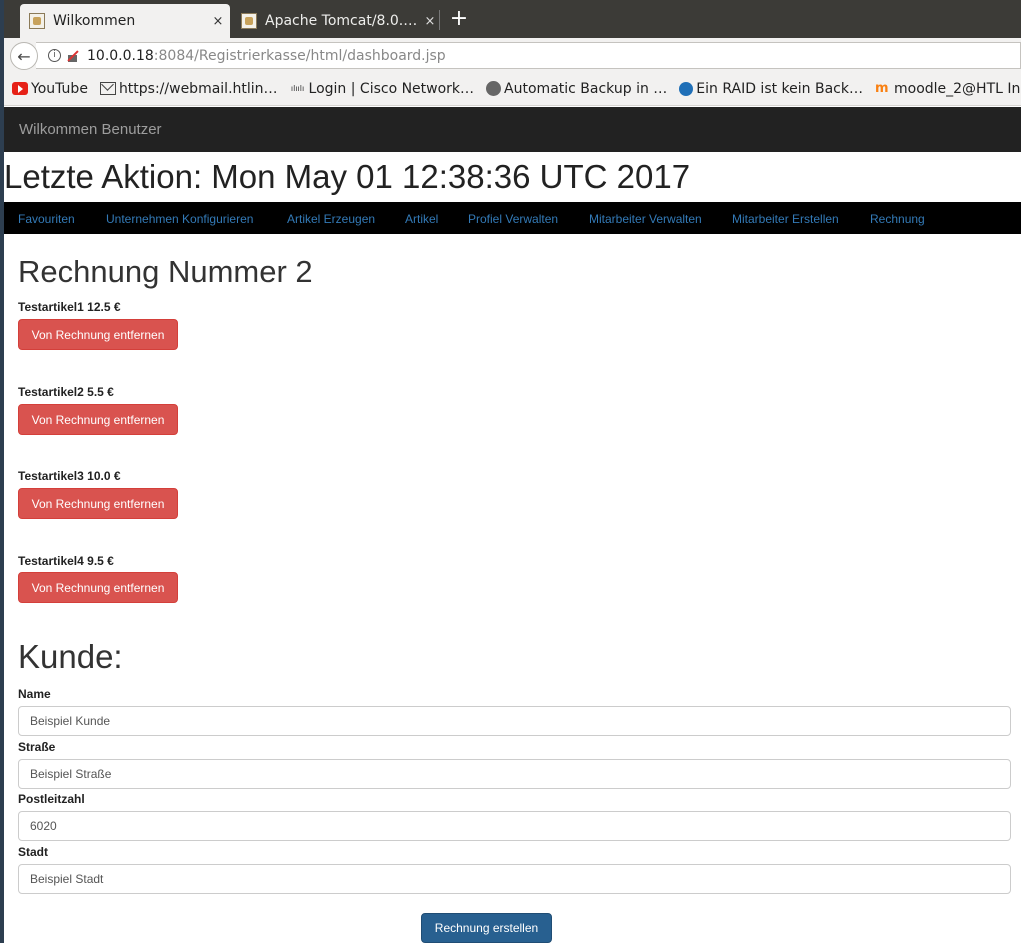 This screenshot has height=943, width=1021. I want to click on invoice-item-label: Testartikel3 10.0 €, so click(69, 476).